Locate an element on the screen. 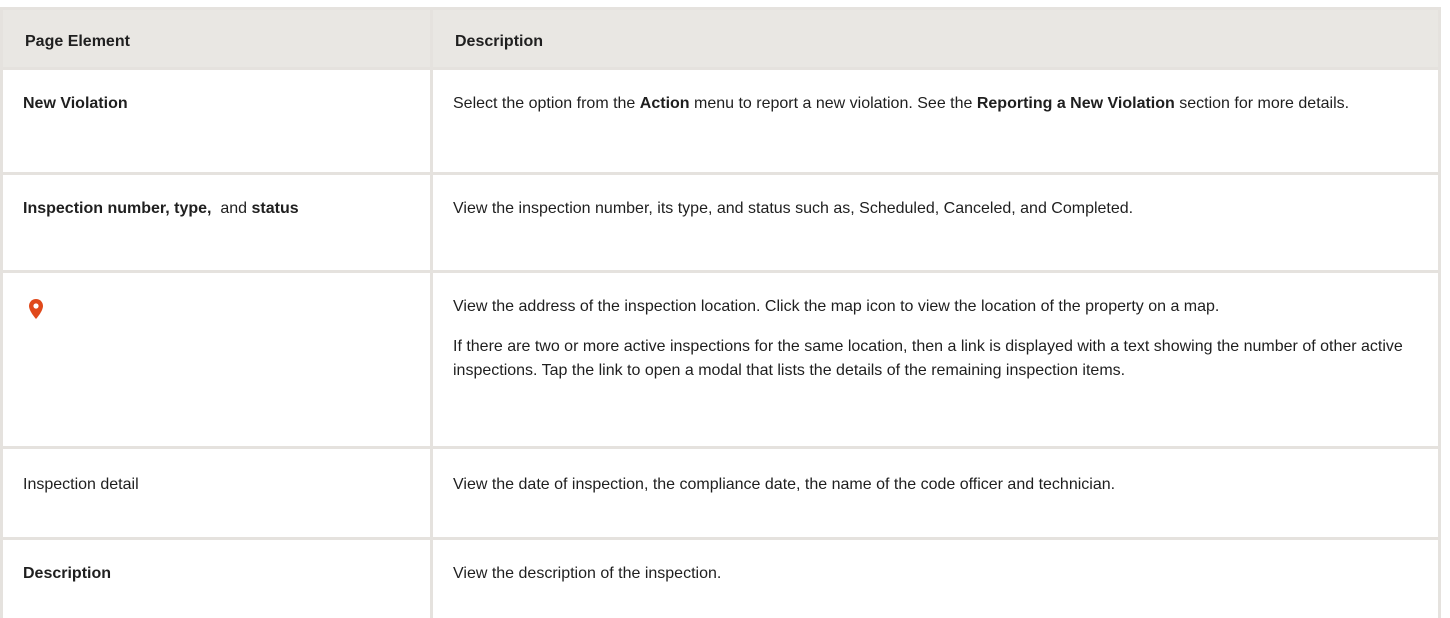 This screenshot has height=618, width=1450. text-fragment: section for more details. is located at coordinates (1262, 103).